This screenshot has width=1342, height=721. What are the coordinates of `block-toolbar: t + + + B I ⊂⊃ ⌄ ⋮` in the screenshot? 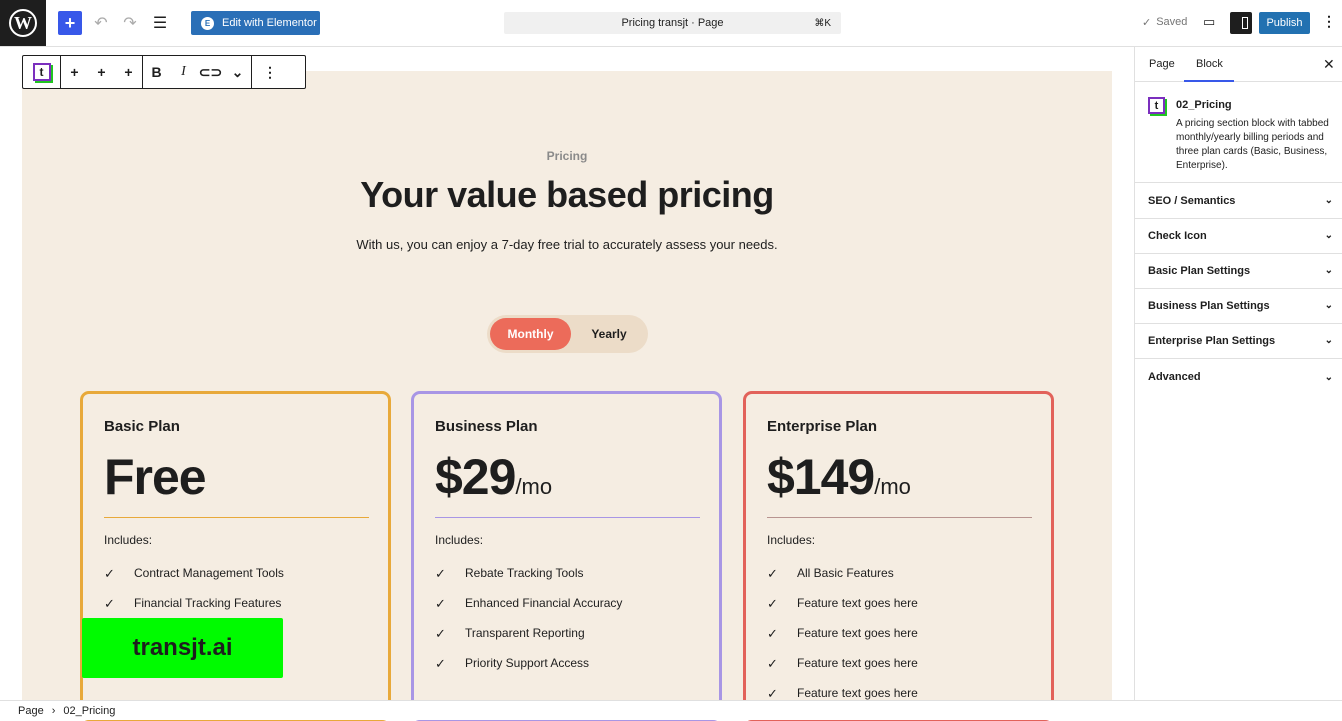 It's located at (164, 72).